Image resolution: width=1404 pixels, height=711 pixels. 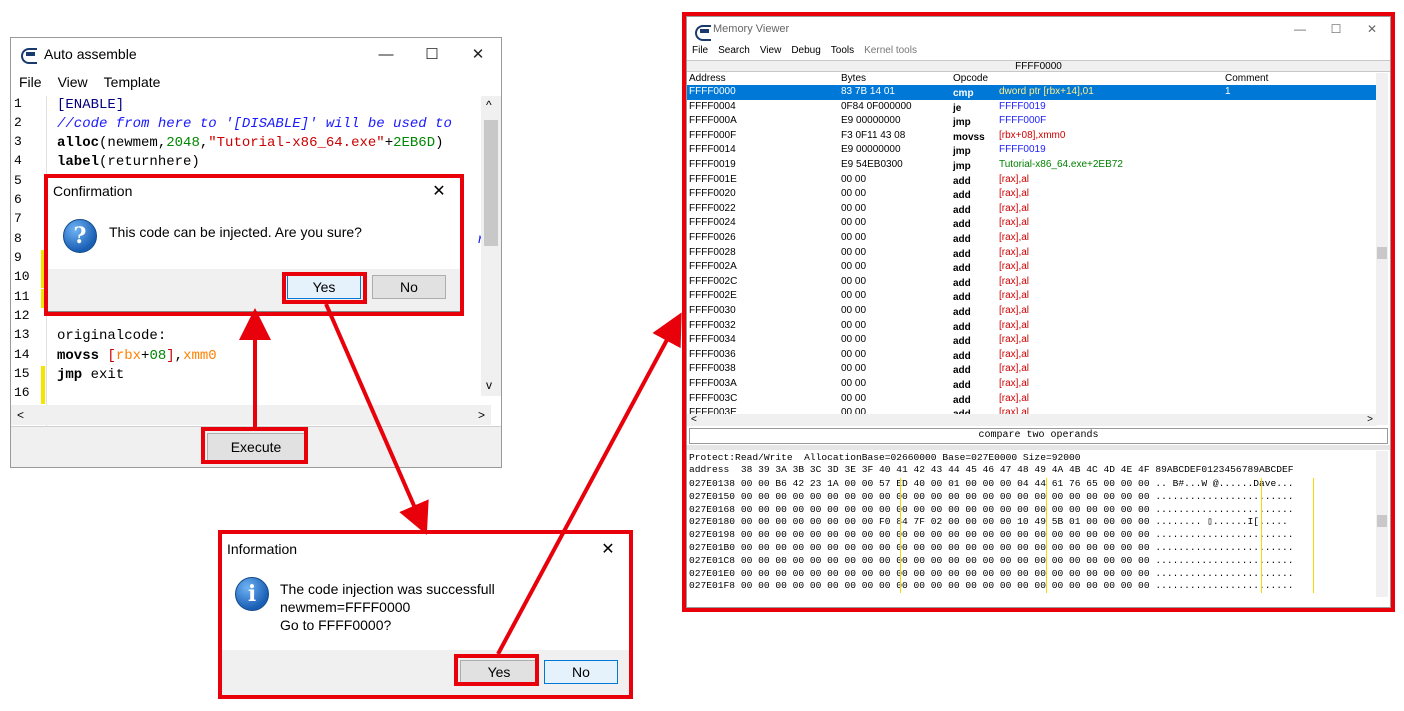 I want to click on menu-debug: Debug, so click(x=805, y=50).